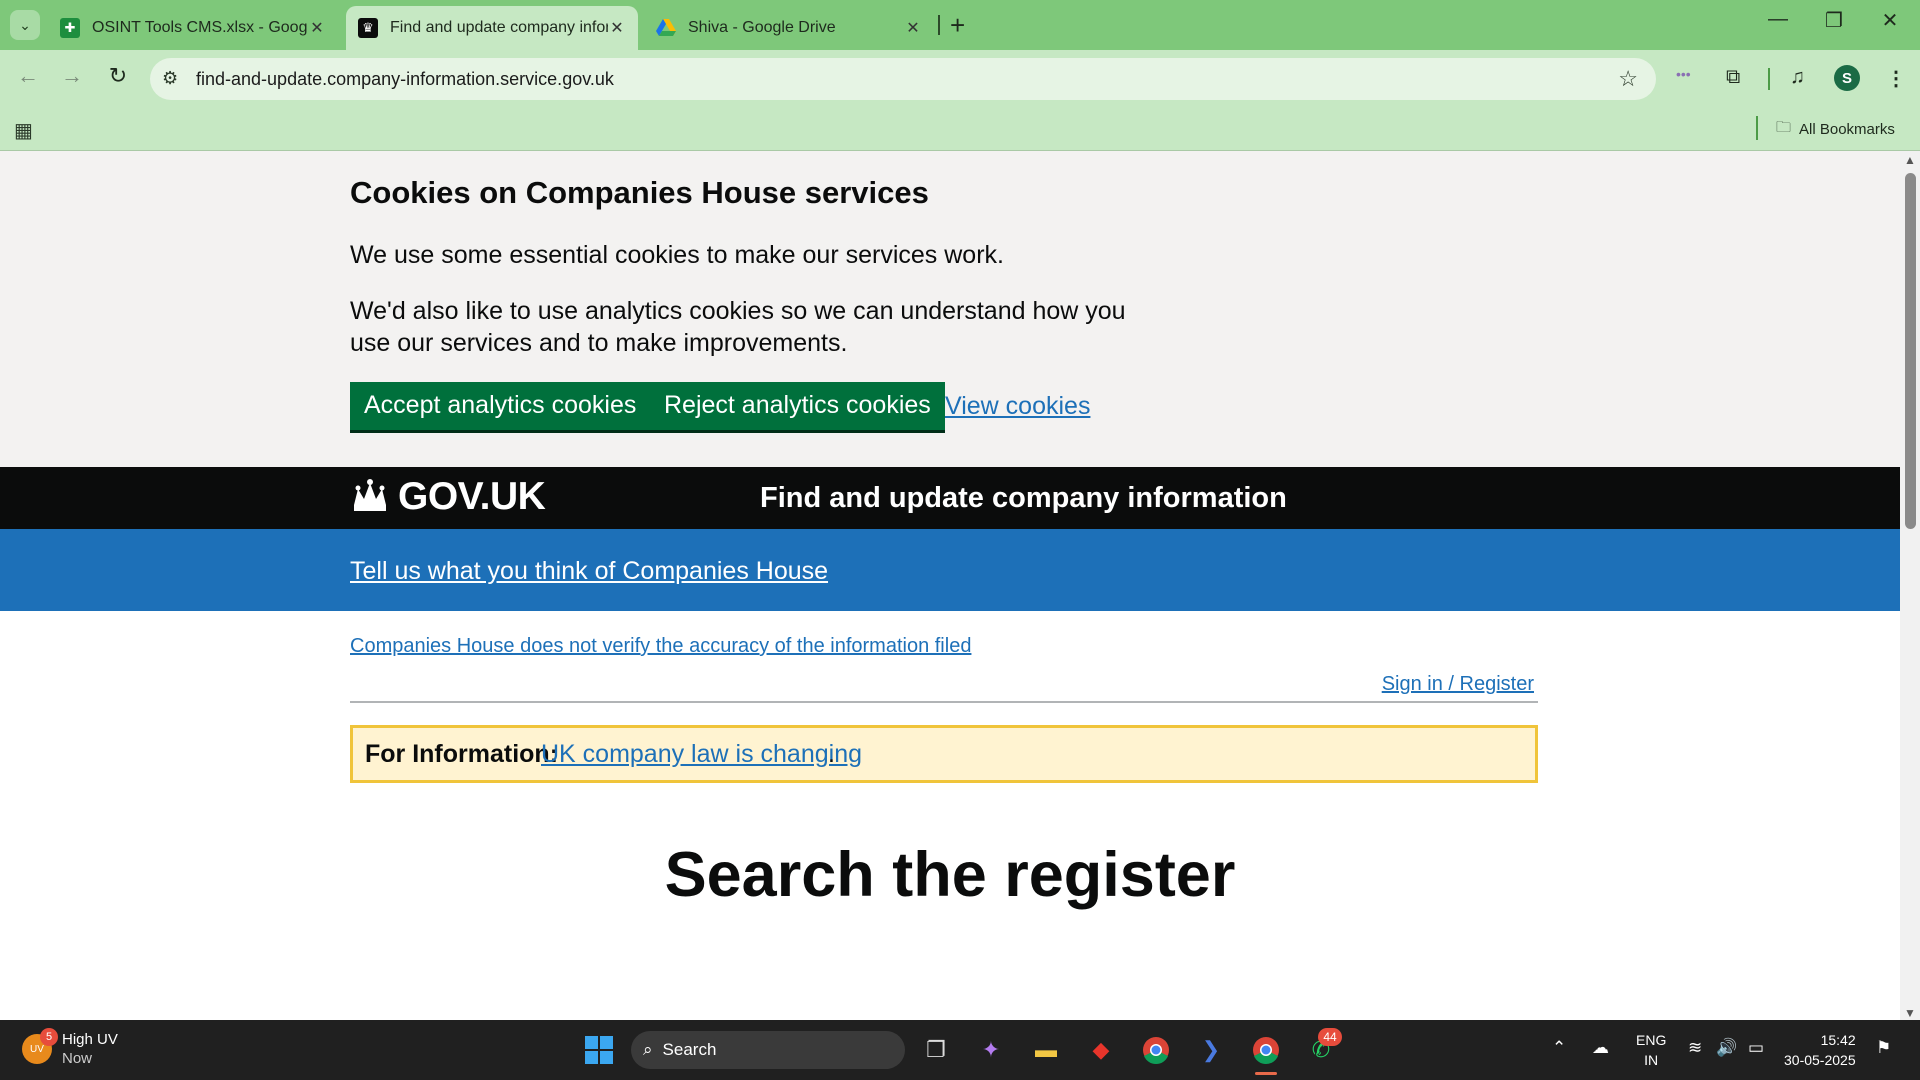 This screenshot has width=1920, height=1080. I want to click on page-scrollbar: ▲ ▼, so click(1910, 585).